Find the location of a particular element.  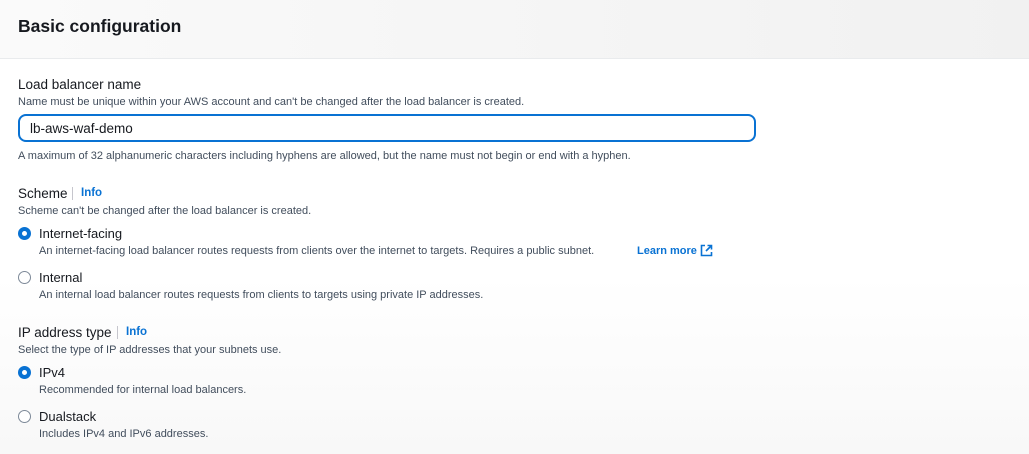

scheme-info-separator is located at coordinates (72, 193).